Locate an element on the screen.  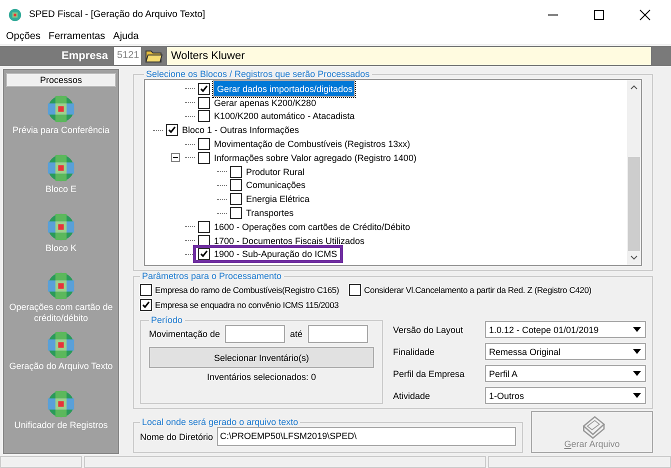
group-title: Selecione os Blocos / Registros que serão Processados is located at coordinates (258, 74).